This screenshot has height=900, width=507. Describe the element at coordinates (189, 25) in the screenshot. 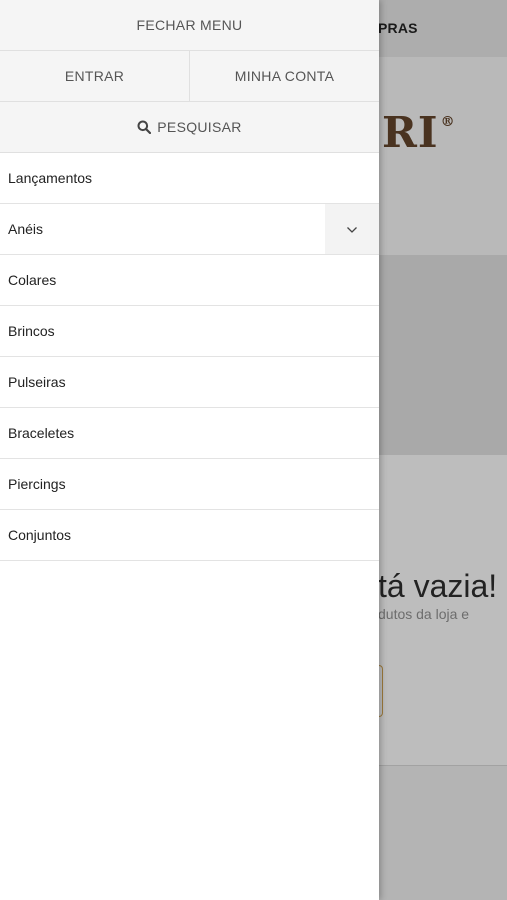

I see `close-menu-button: FECHAR MENU` at that location.